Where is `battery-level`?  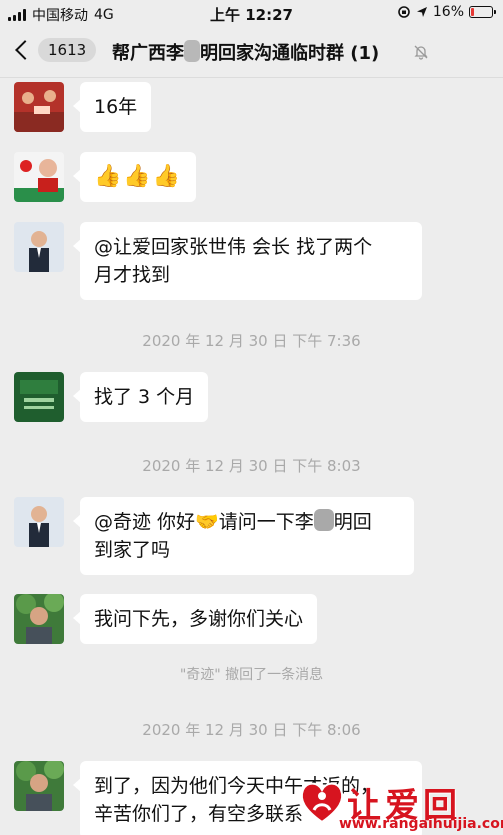 battery-level is located at coordinates (473, 12).